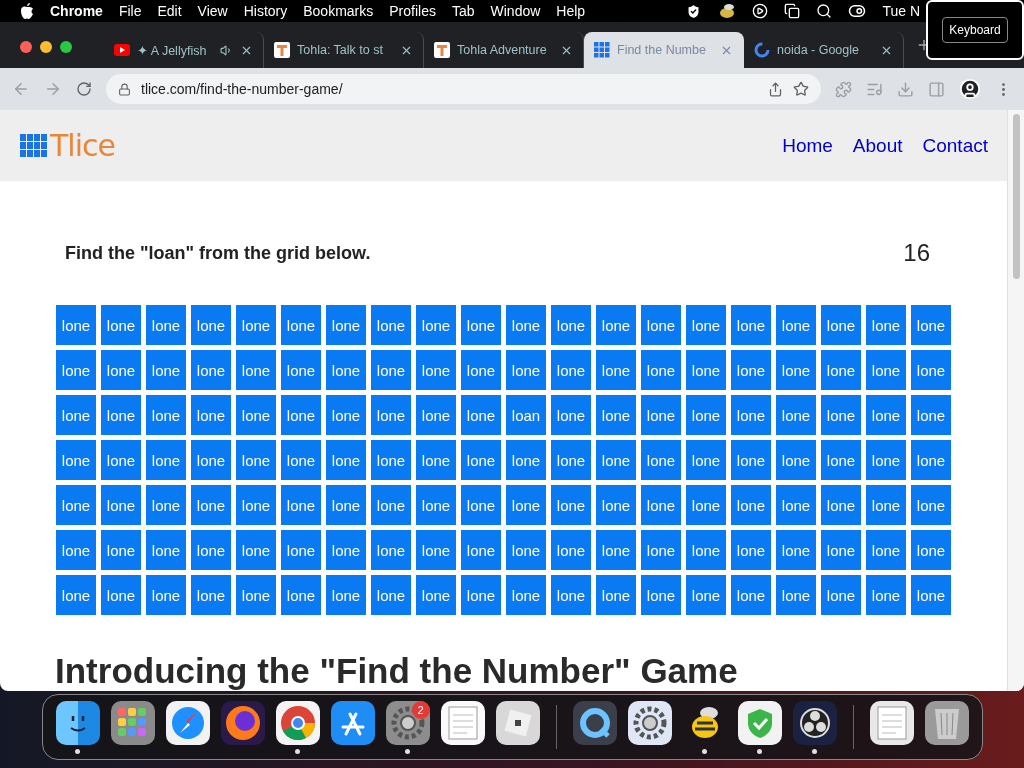 The height and width of the screenshot is (768, 1024). What do you see at coordinates (975, 30) in the screenshot?
I see `keyboard-button: Keyboard` at bounding box center [975, 30].